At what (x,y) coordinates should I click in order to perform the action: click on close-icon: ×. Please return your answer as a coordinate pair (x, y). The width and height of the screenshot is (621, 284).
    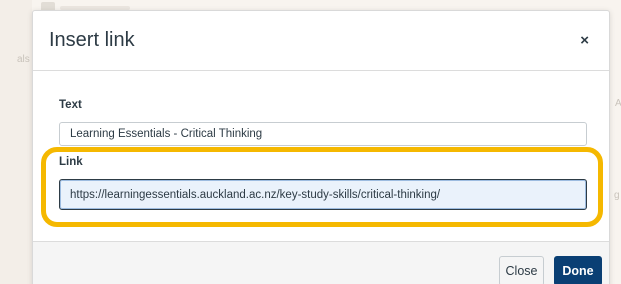
    Looking at the image, I should click on (584, 40).